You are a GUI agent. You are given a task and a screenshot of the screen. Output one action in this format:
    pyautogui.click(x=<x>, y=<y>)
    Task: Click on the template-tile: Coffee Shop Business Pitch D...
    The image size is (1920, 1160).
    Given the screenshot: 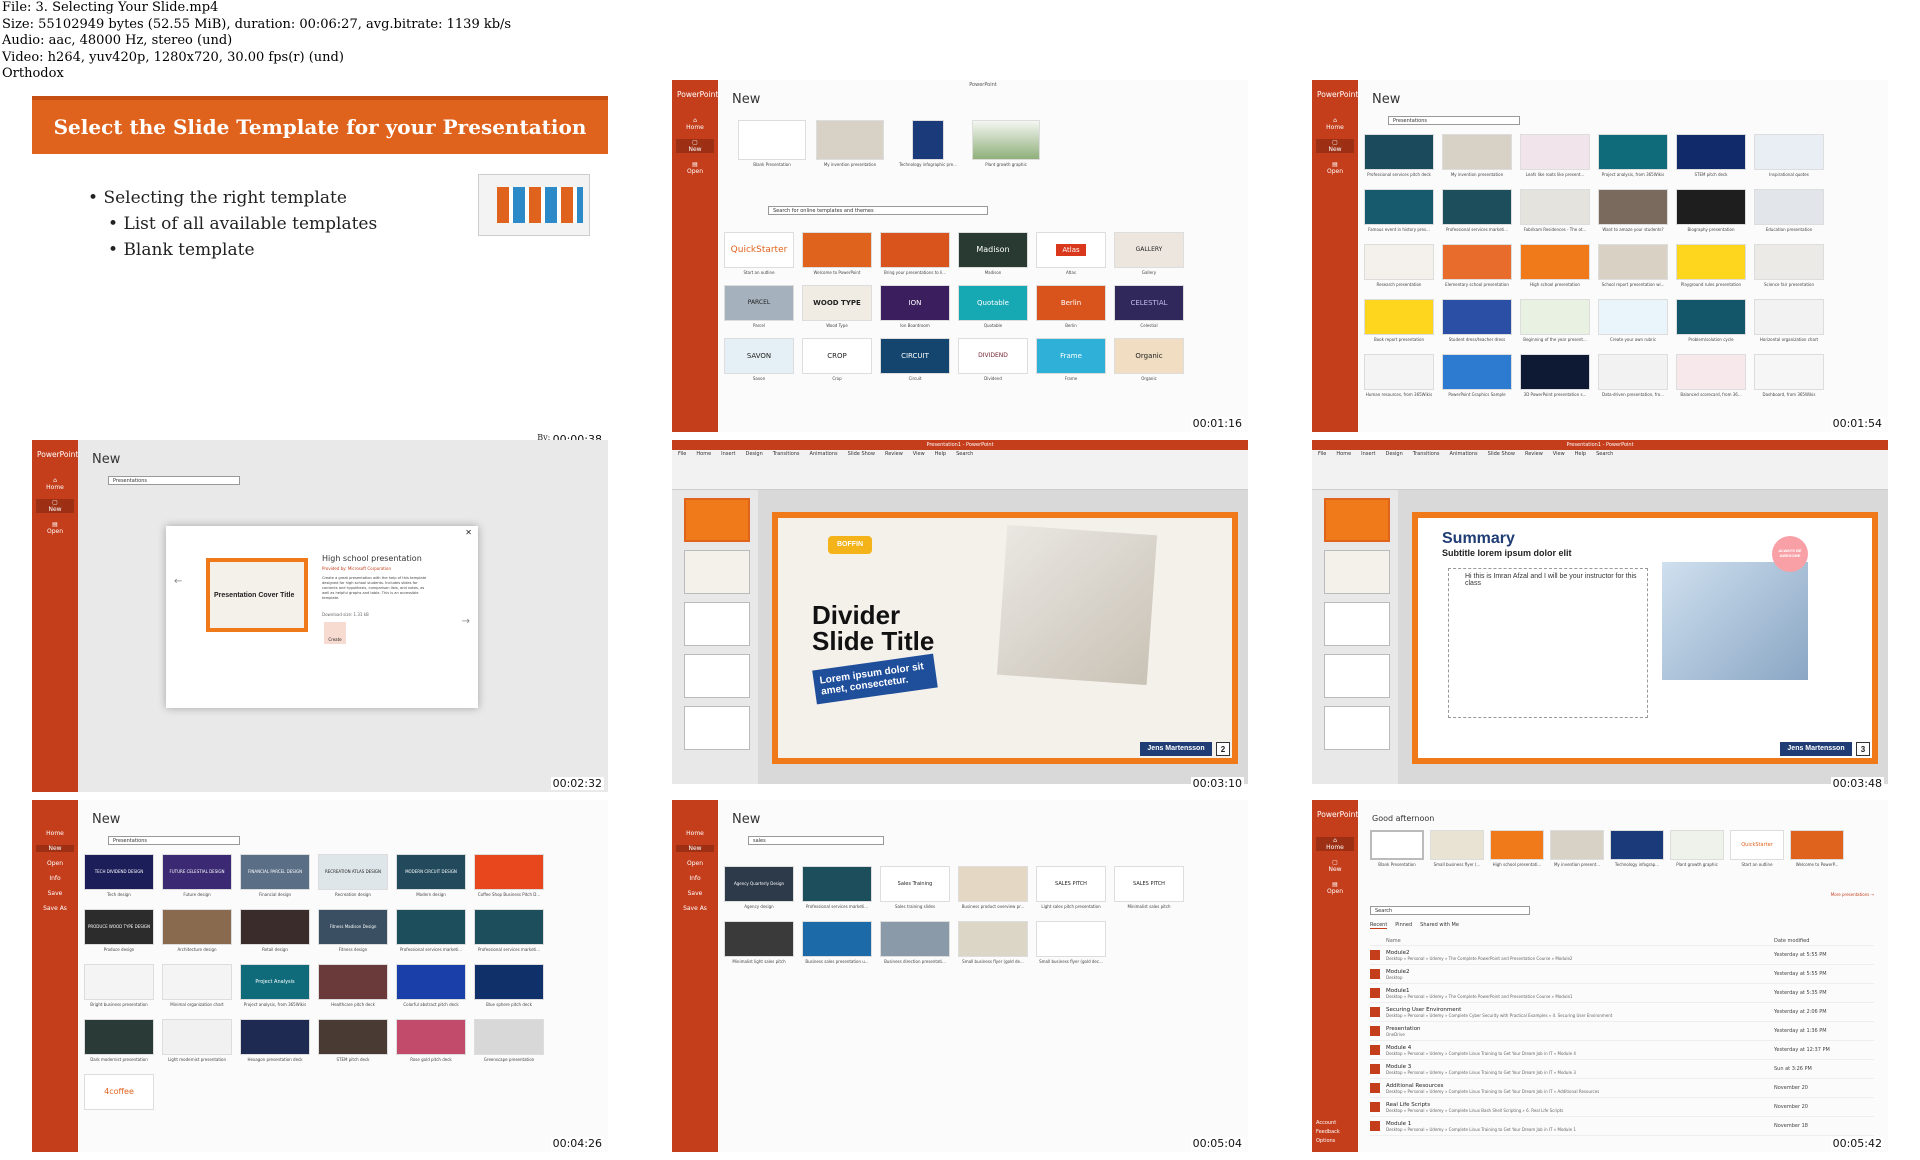 What is the action you would take?
    pyautogui.click(x=509, y=875)
    